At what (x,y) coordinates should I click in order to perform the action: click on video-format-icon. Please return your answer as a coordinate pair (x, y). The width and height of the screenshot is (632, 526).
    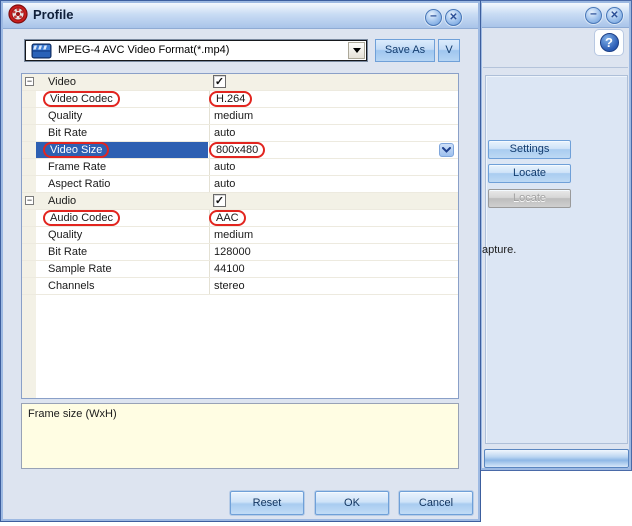
    Looking at the image, I should click on (42, 51).